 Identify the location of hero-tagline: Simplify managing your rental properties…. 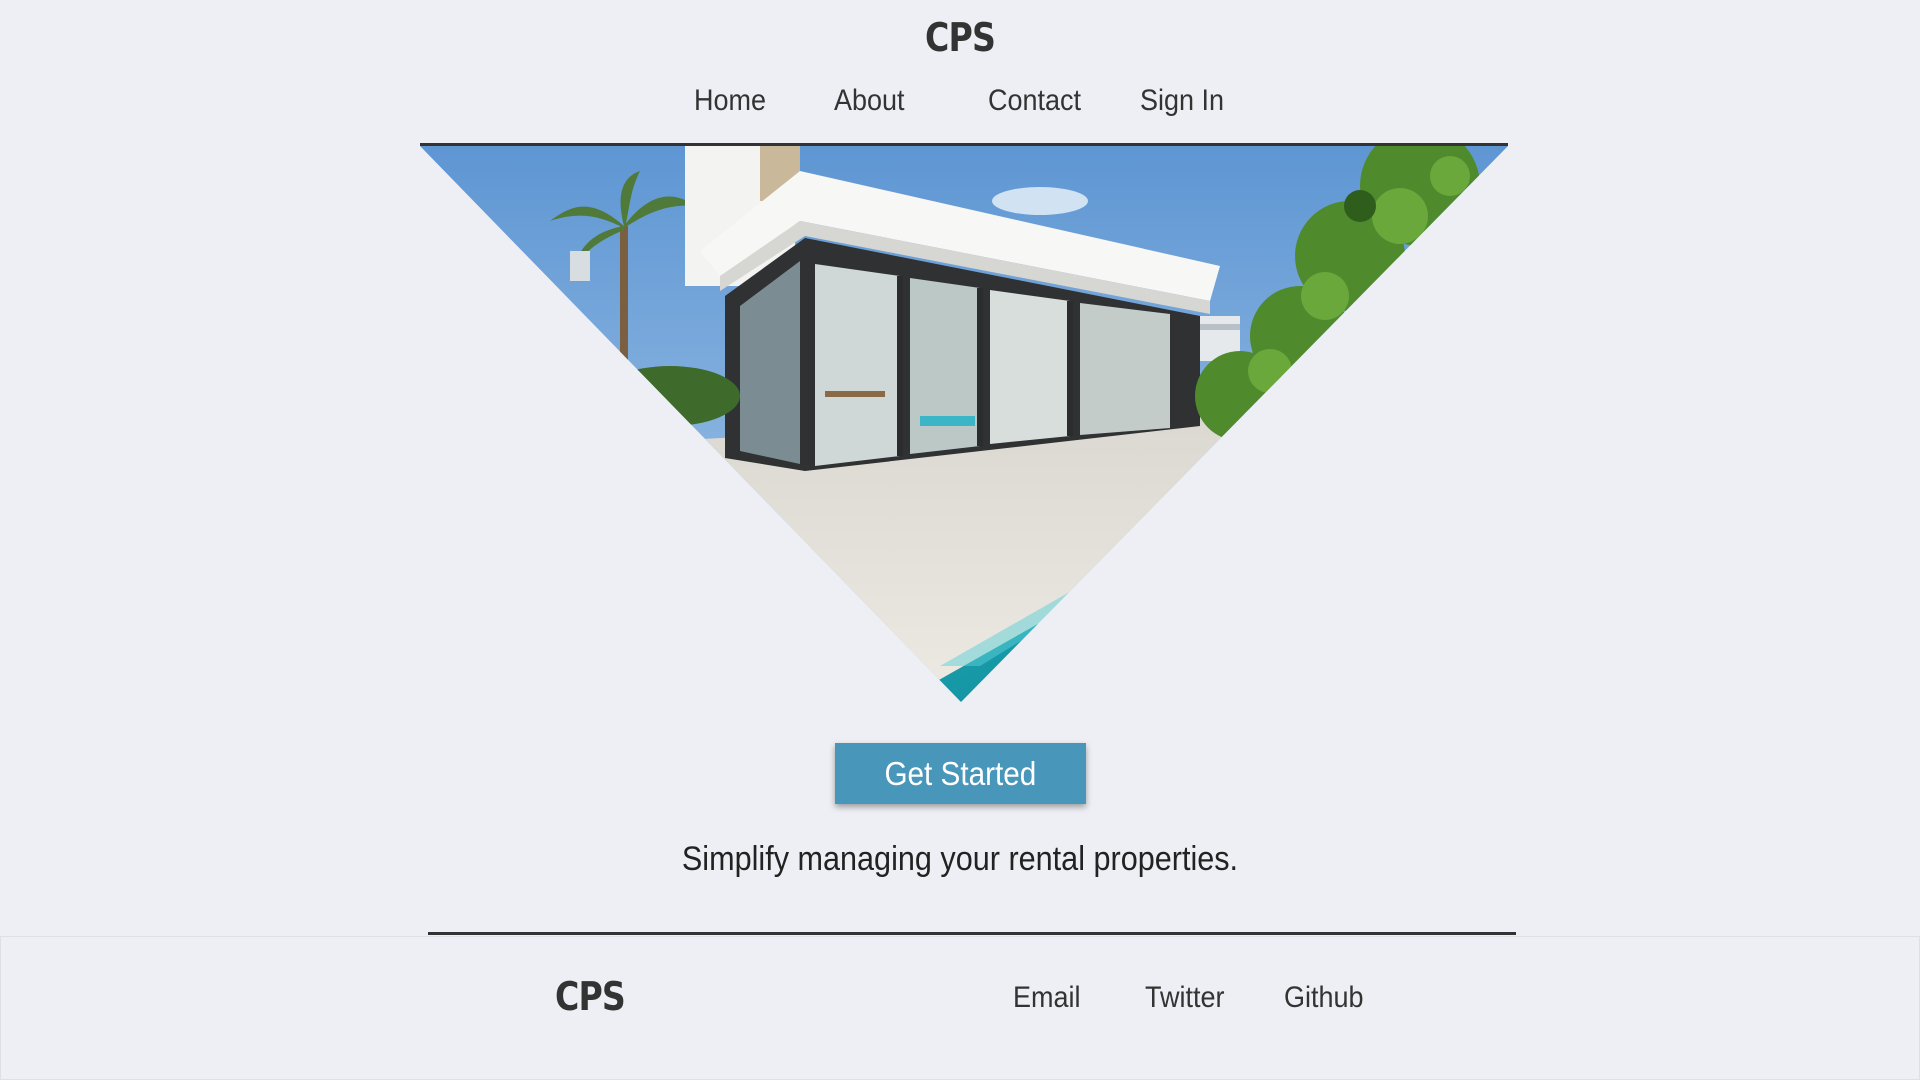
(960, 859).